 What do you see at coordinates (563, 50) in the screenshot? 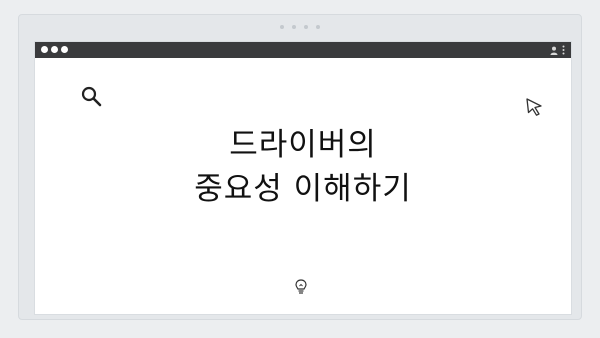
I see `more-vertical-icon` at bounding box center [563, 50].